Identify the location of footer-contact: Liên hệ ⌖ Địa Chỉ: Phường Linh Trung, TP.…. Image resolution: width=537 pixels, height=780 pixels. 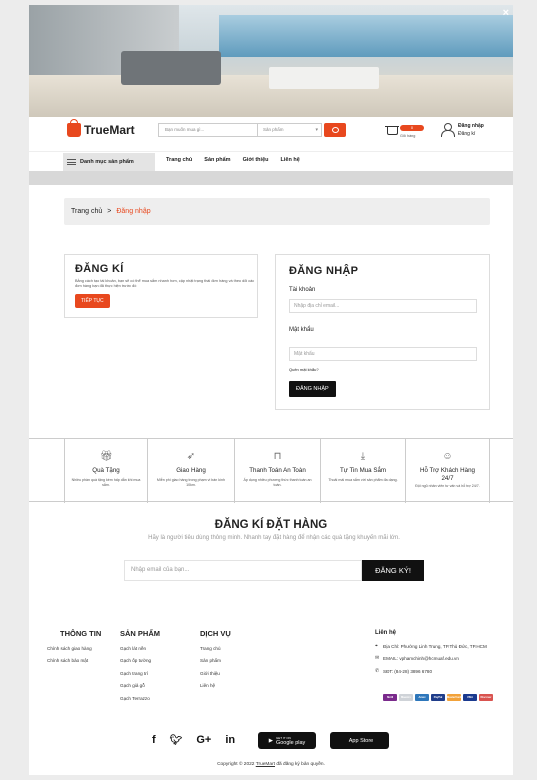
(431, 652).